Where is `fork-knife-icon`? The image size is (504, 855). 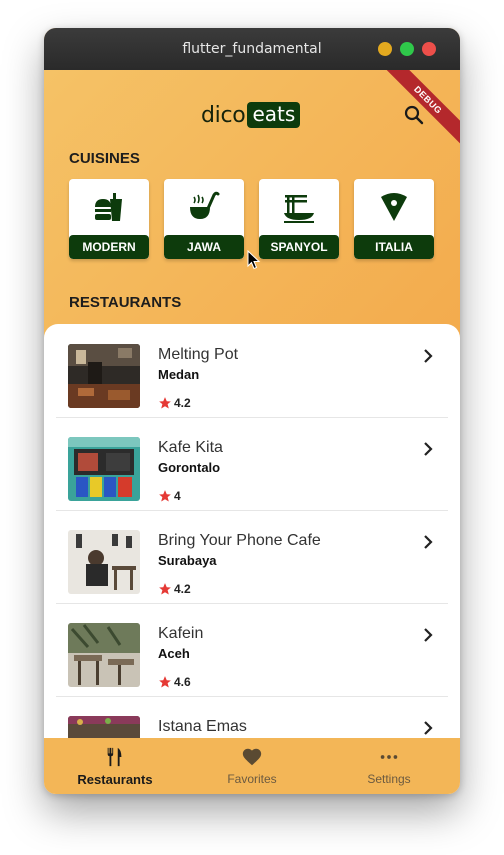
fork-knife-icon is located at coordinates (114, 757).